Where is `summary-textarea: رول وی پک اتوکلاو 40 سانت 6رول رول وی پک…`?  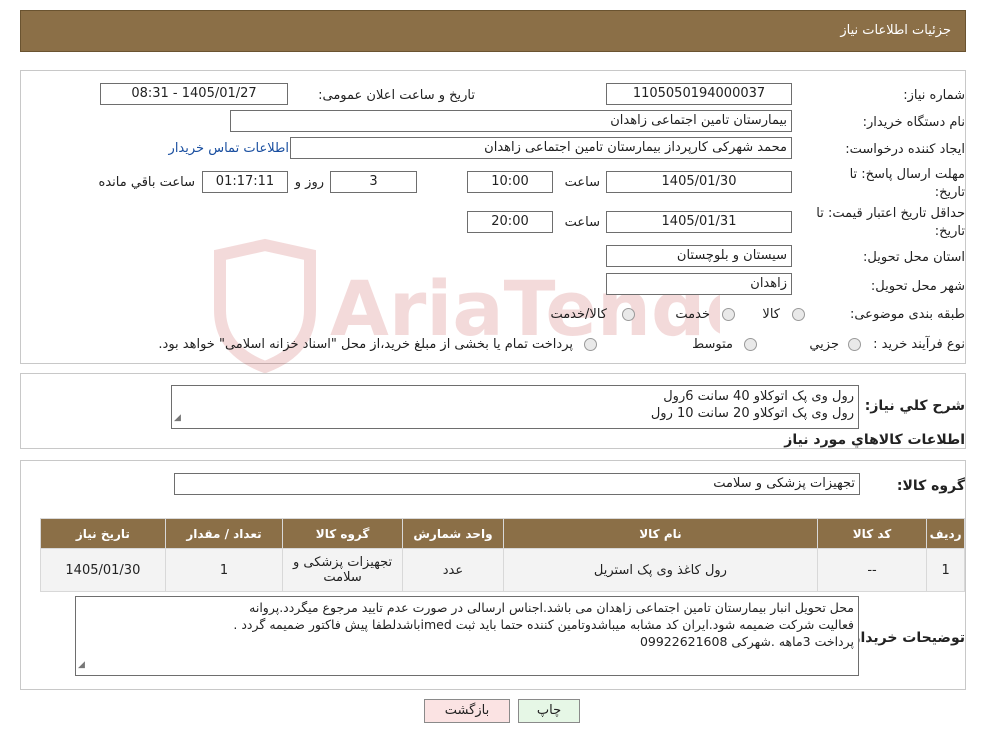 summary-textarea: رول وی پک اتوکلاو 40 سانت 6رول رول وی پک… is located at coordinates (515, 407).